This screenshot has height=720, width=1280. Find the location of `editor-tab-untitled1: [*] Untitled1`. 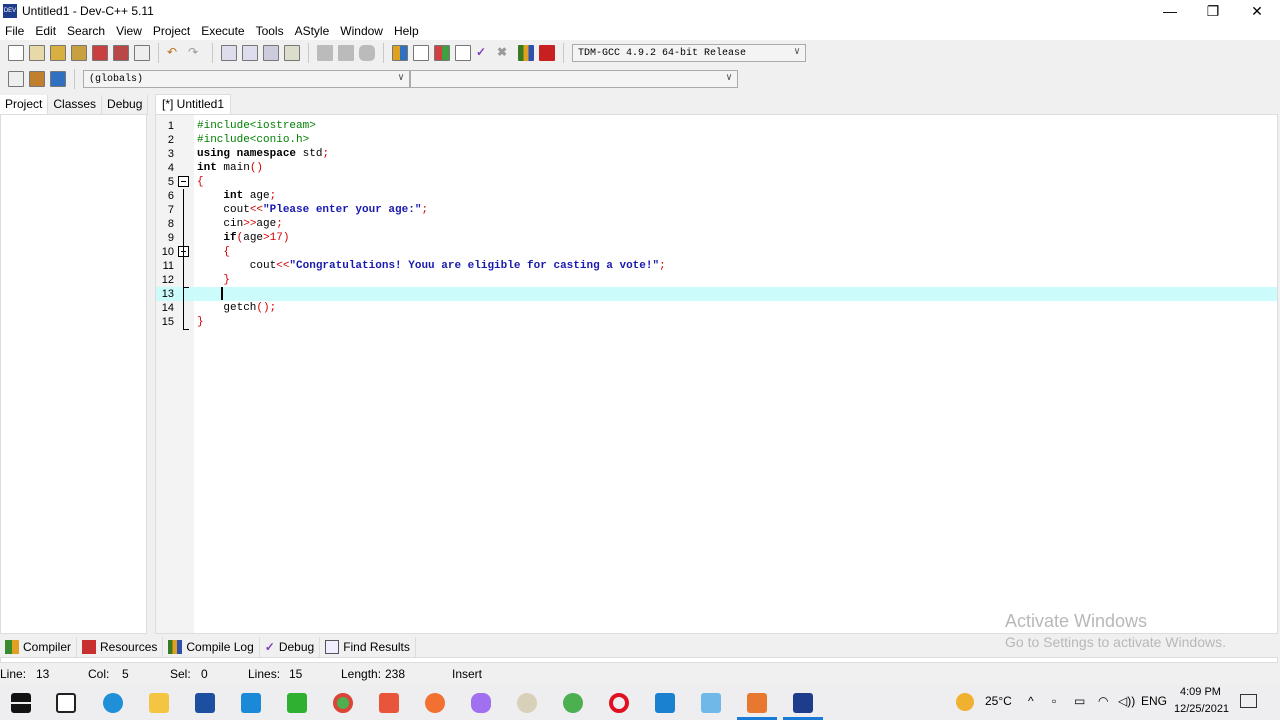

editor-tab-untitled1: [*] Untitled1 is located at coordinates (193, 104).